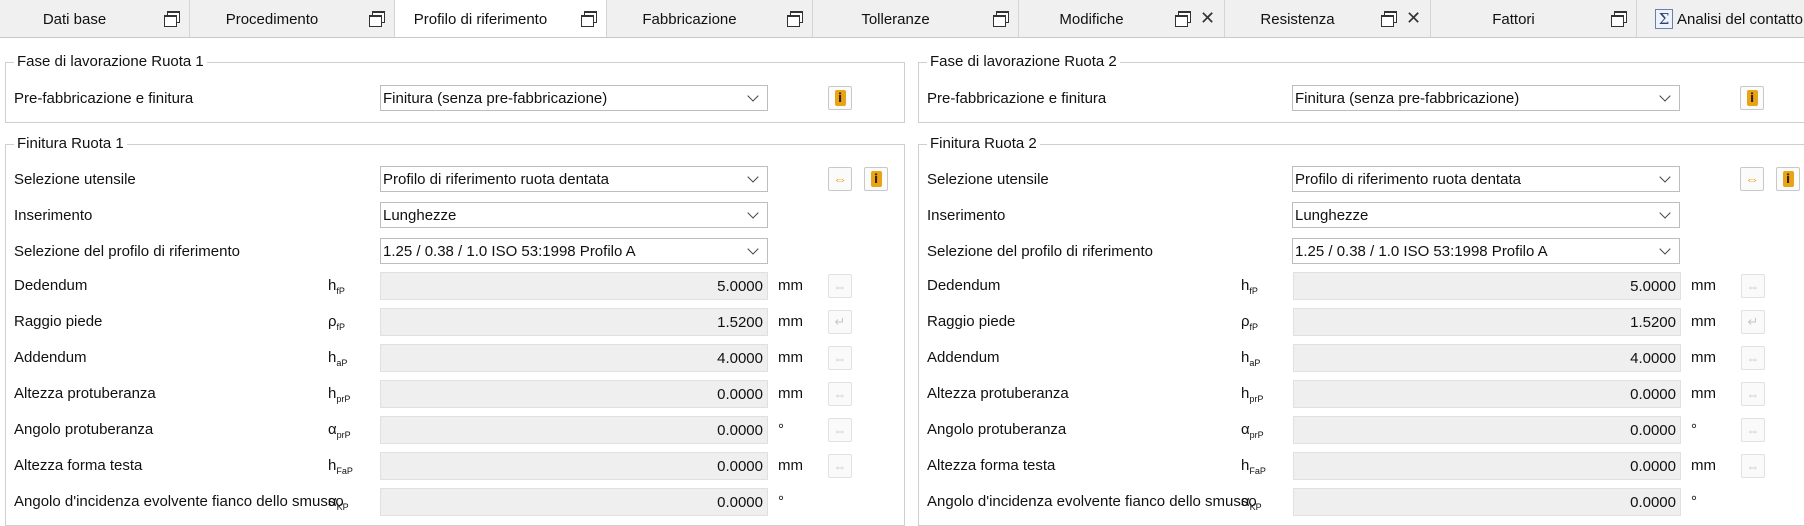 The image size is (1804, 526). What do you see at coordinates (916, 18) in the screenshot?
I see `tab-tolleranze: Tolleranze` at bounding box center [916, 18].